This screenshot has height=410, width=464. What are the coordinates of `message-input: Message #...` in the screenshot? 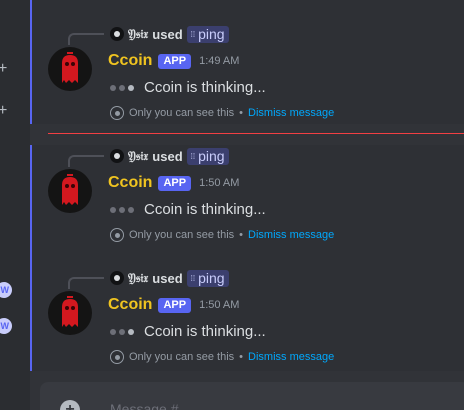 It's located at (150, 405).